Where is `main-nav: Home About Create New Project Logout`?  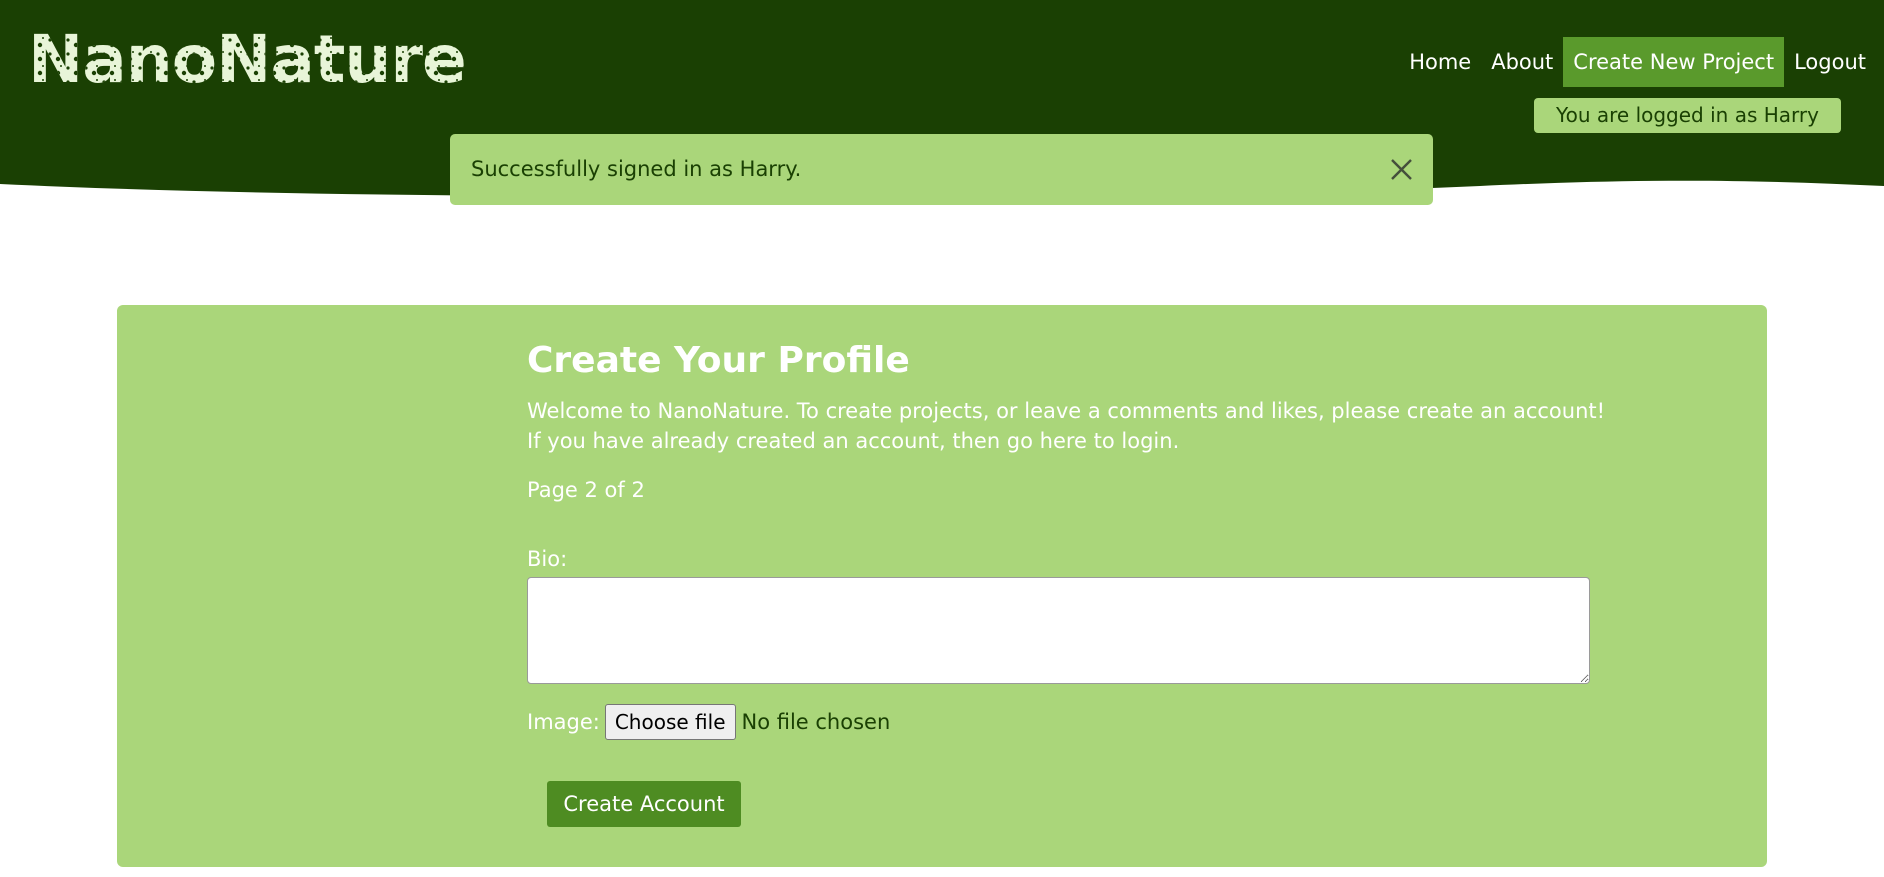 main-nav: Home About Create New Project Logout is located at coordinates (1637, 62).